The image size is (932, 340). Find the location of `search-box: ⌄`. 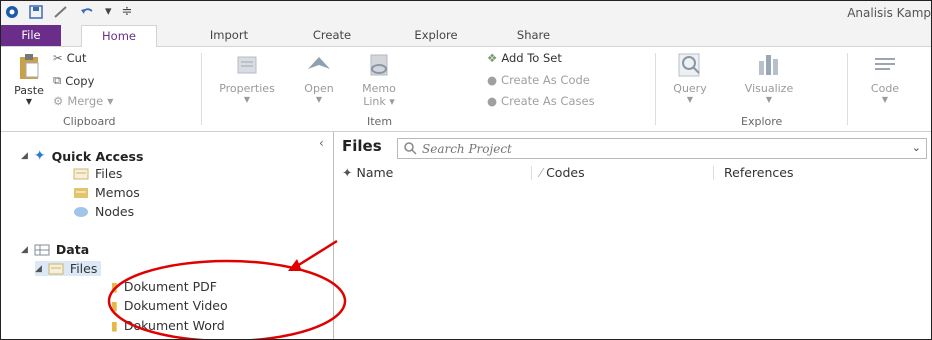

search-box: ⌄ is located at coordinates (662, 148).